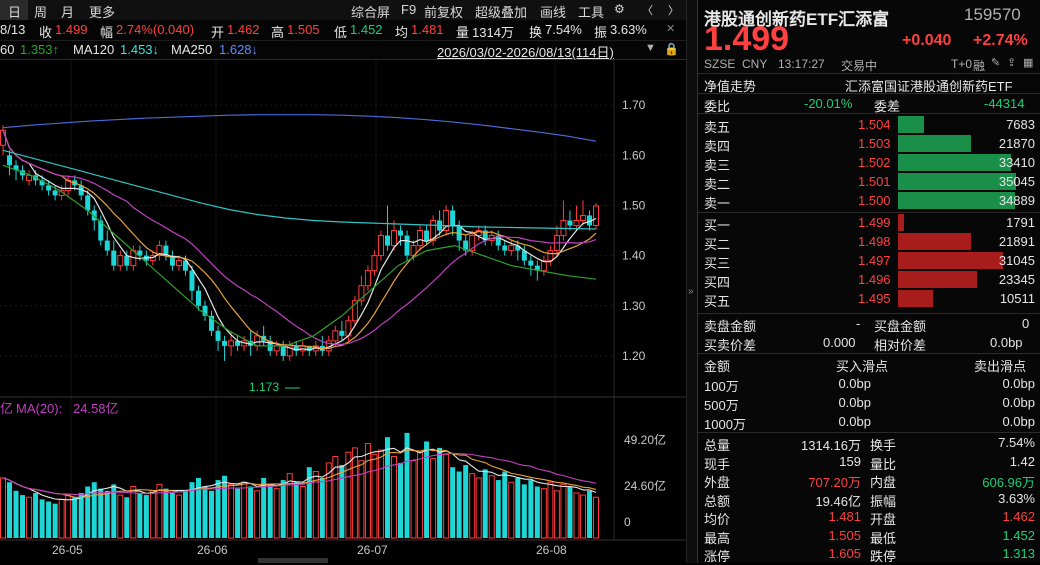 The height and width of the screenshot is (565, 1040). I want to click on stat-value-5-b: 1.452, so click(1018, 535).